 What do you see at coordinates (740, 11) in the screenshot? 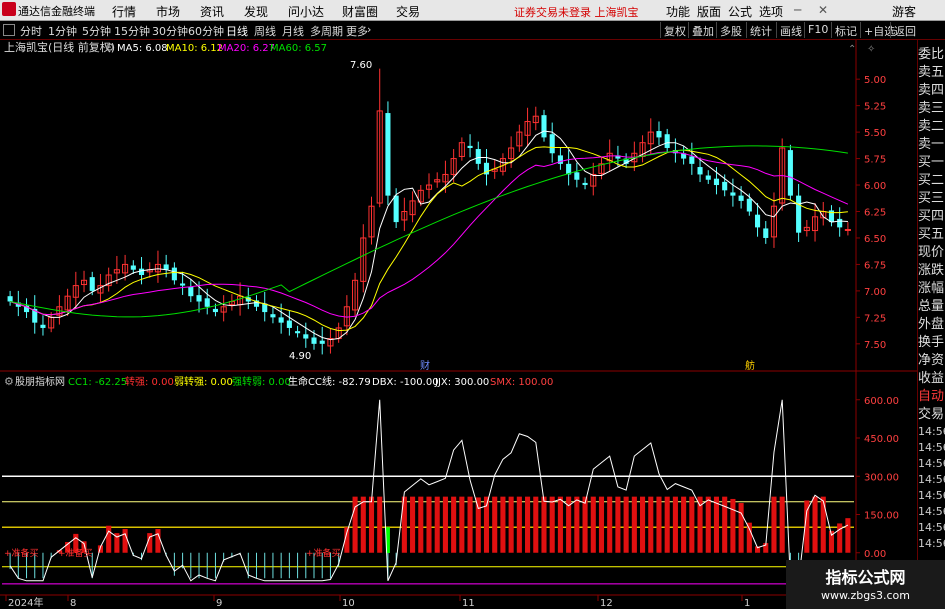
I see `menu-gongshi: 公式` at bounding box center [740, 11].